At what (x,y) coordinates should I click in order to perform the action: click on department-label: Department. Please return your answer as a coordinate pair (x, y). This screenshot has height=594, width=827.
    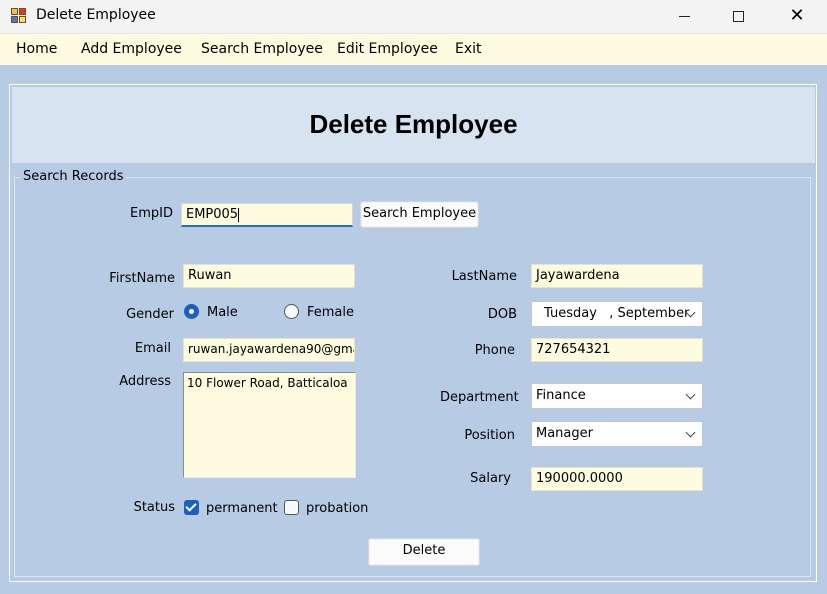
    Looking at the image, I should click on (479, 397).